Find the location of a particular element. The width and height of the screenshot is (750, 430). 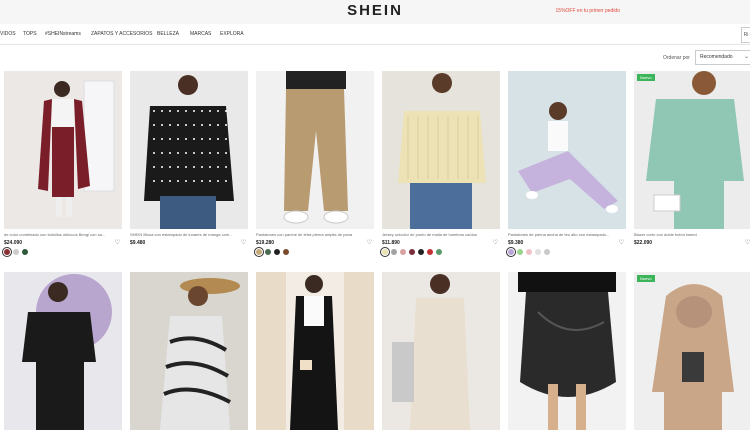

price-value: $24.090 is located at coordinates (13, 243).